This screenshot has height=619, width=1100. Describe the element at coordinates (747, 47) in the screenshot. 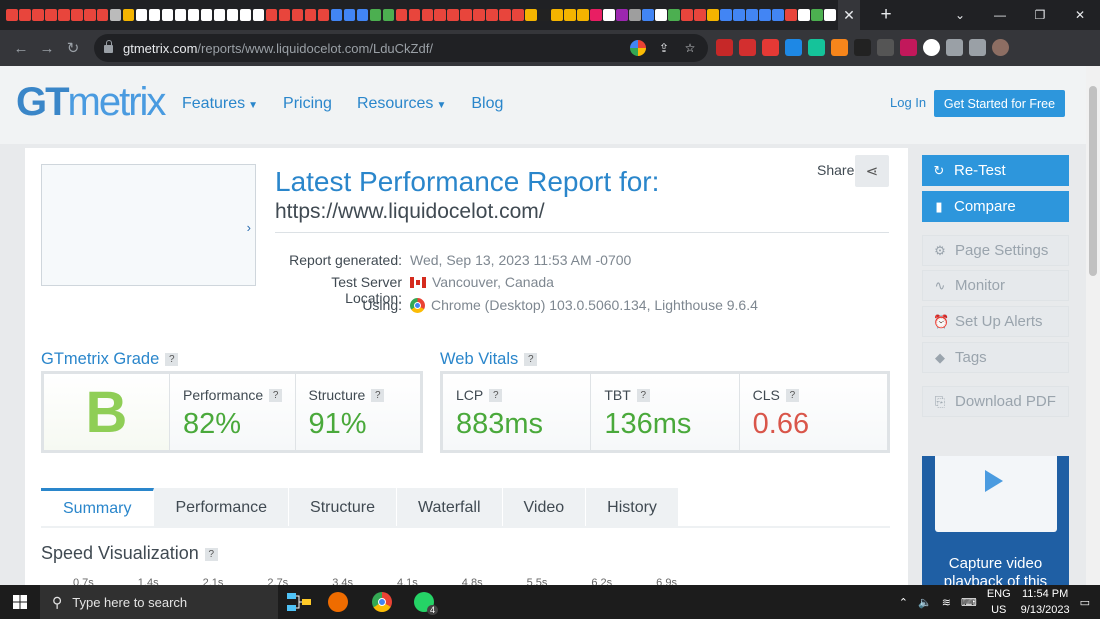

I see `red-extension-icon` at that location.